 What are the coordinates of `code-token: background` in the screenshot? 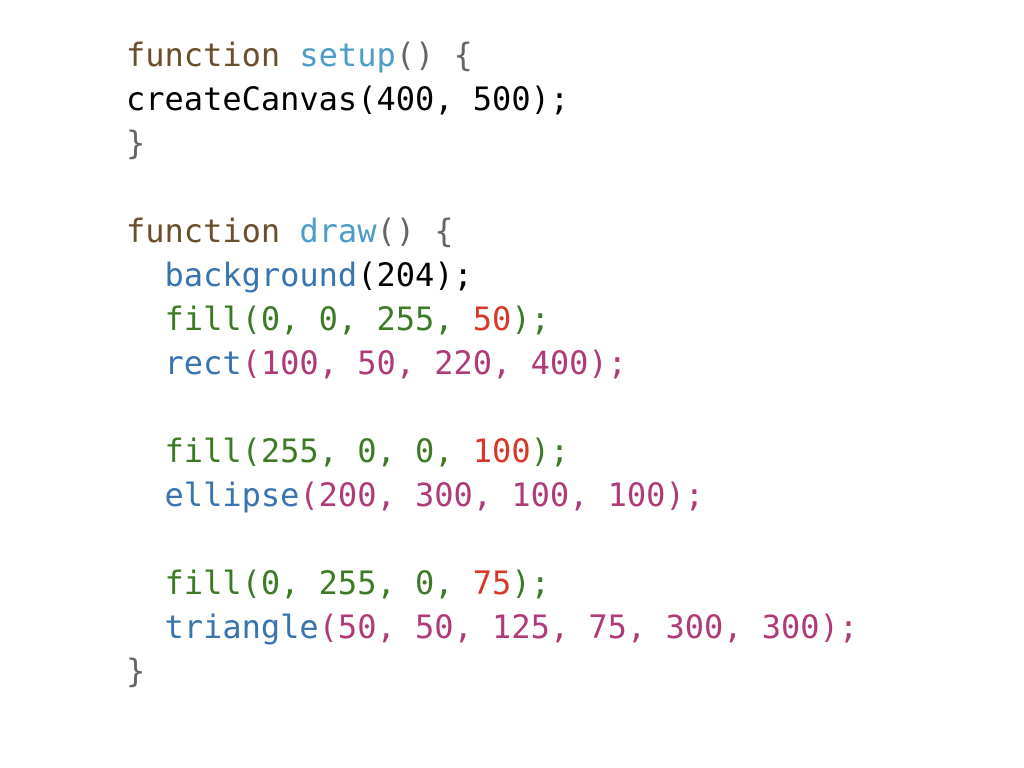 It's located at (261, 275).